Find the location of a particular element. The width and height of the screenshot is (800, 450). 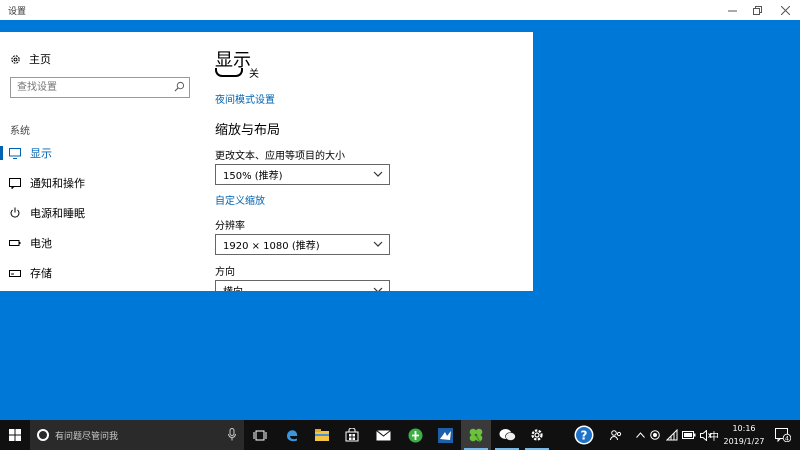

store-button is located at coordinates (352, 435).